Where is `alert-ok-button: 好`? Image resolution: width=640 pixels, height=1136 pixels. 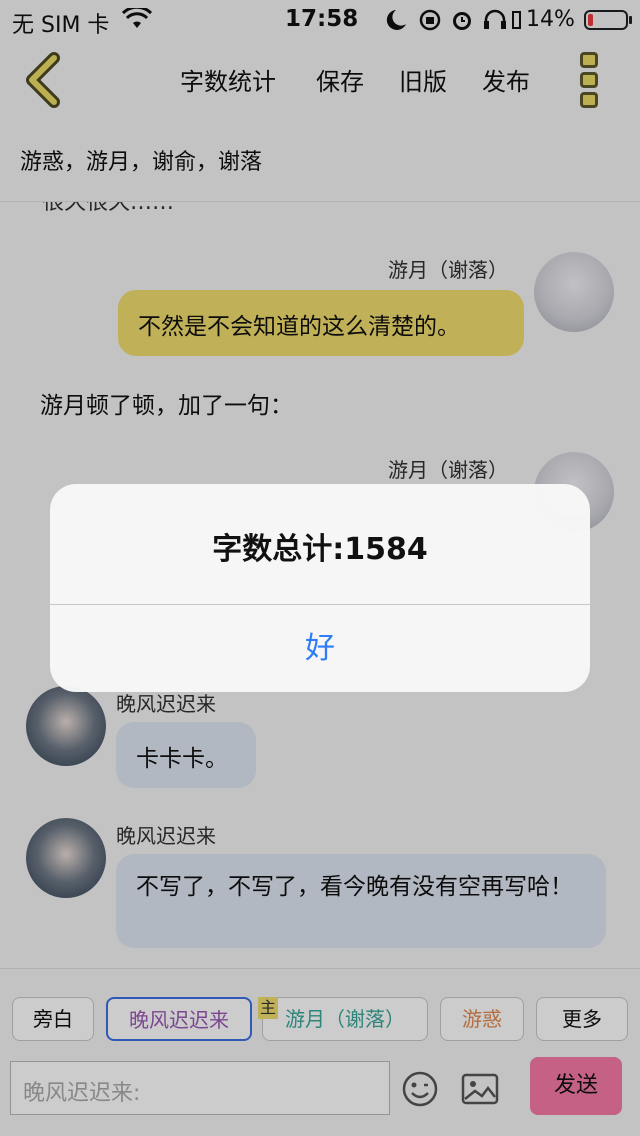 alert-ok-button: 好 is located at coordinates (320, 648).